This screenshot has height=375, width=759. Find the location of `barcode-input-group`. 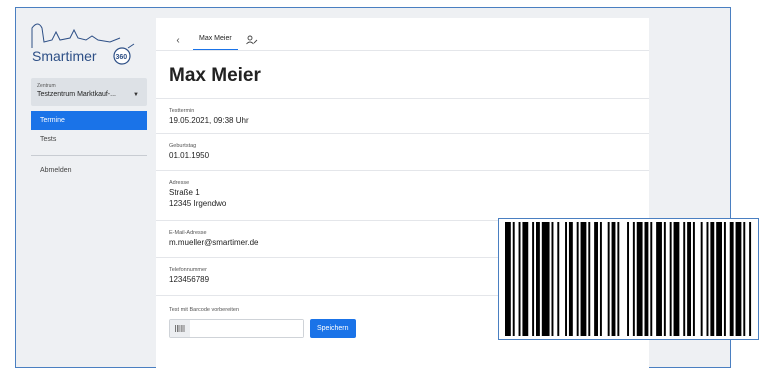

barcode-input-group is located at coordinates (236, 328).